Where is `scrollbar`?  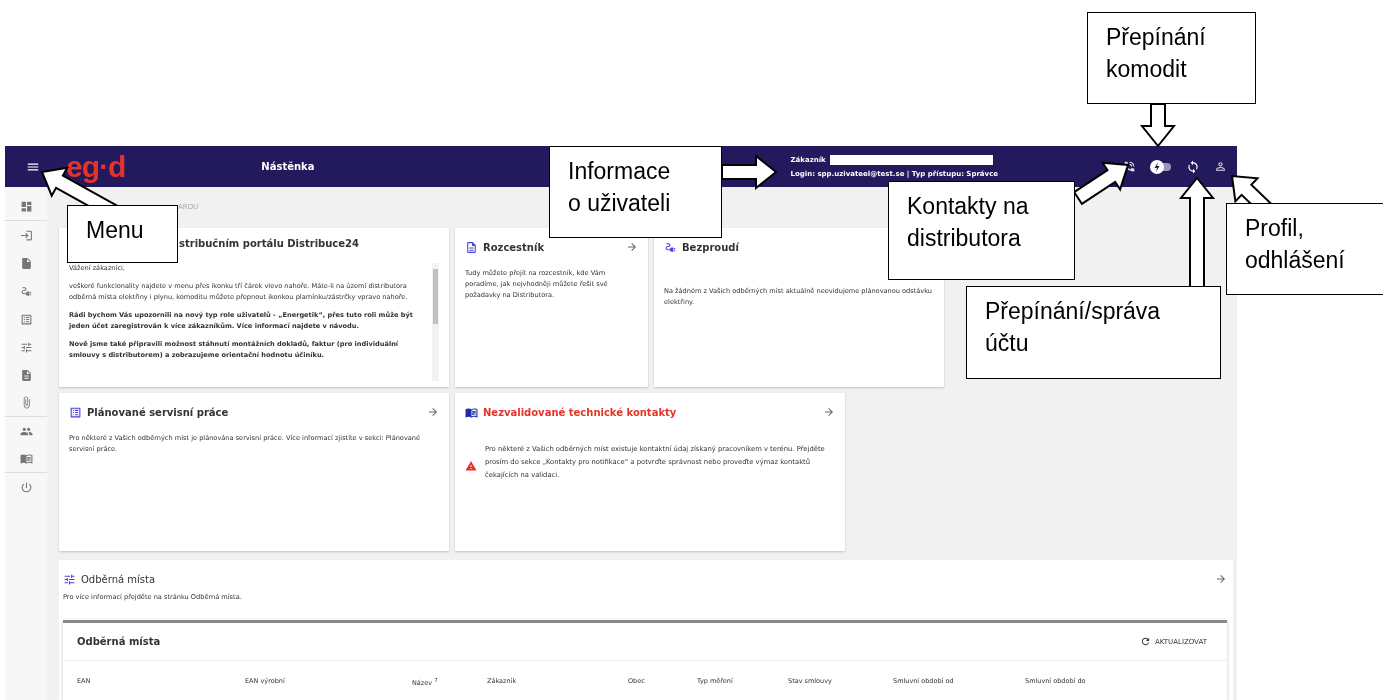 scrollbar is located at coordinates (435, 322).